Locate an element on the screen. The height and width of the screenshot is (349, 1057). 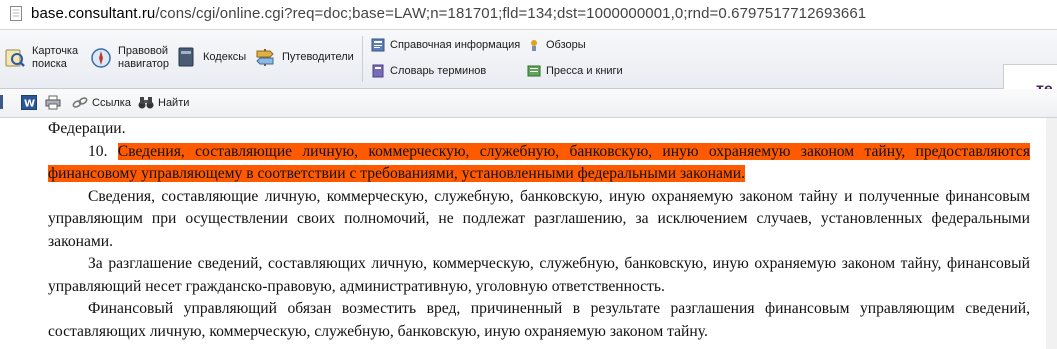
guides-button: Путеводители is located at coordinates (304, 57).